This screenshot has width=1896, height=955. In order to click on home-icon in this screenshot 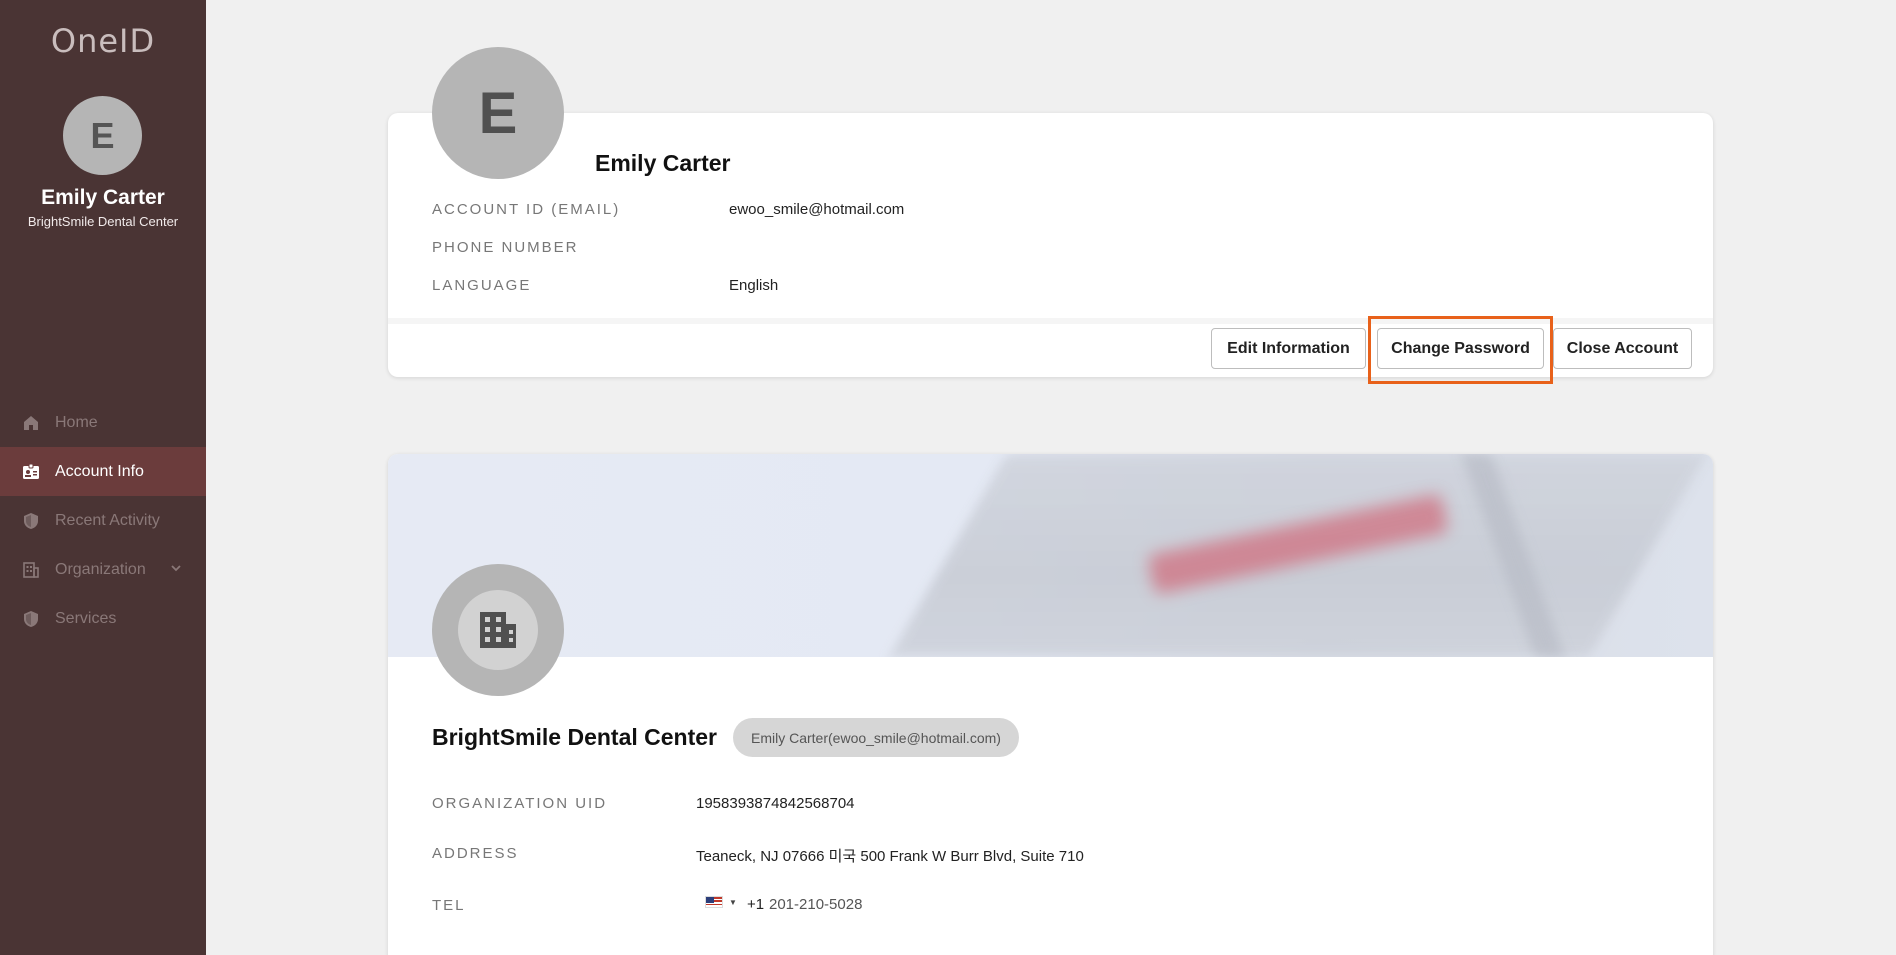, I will do `click(31, 423)`.